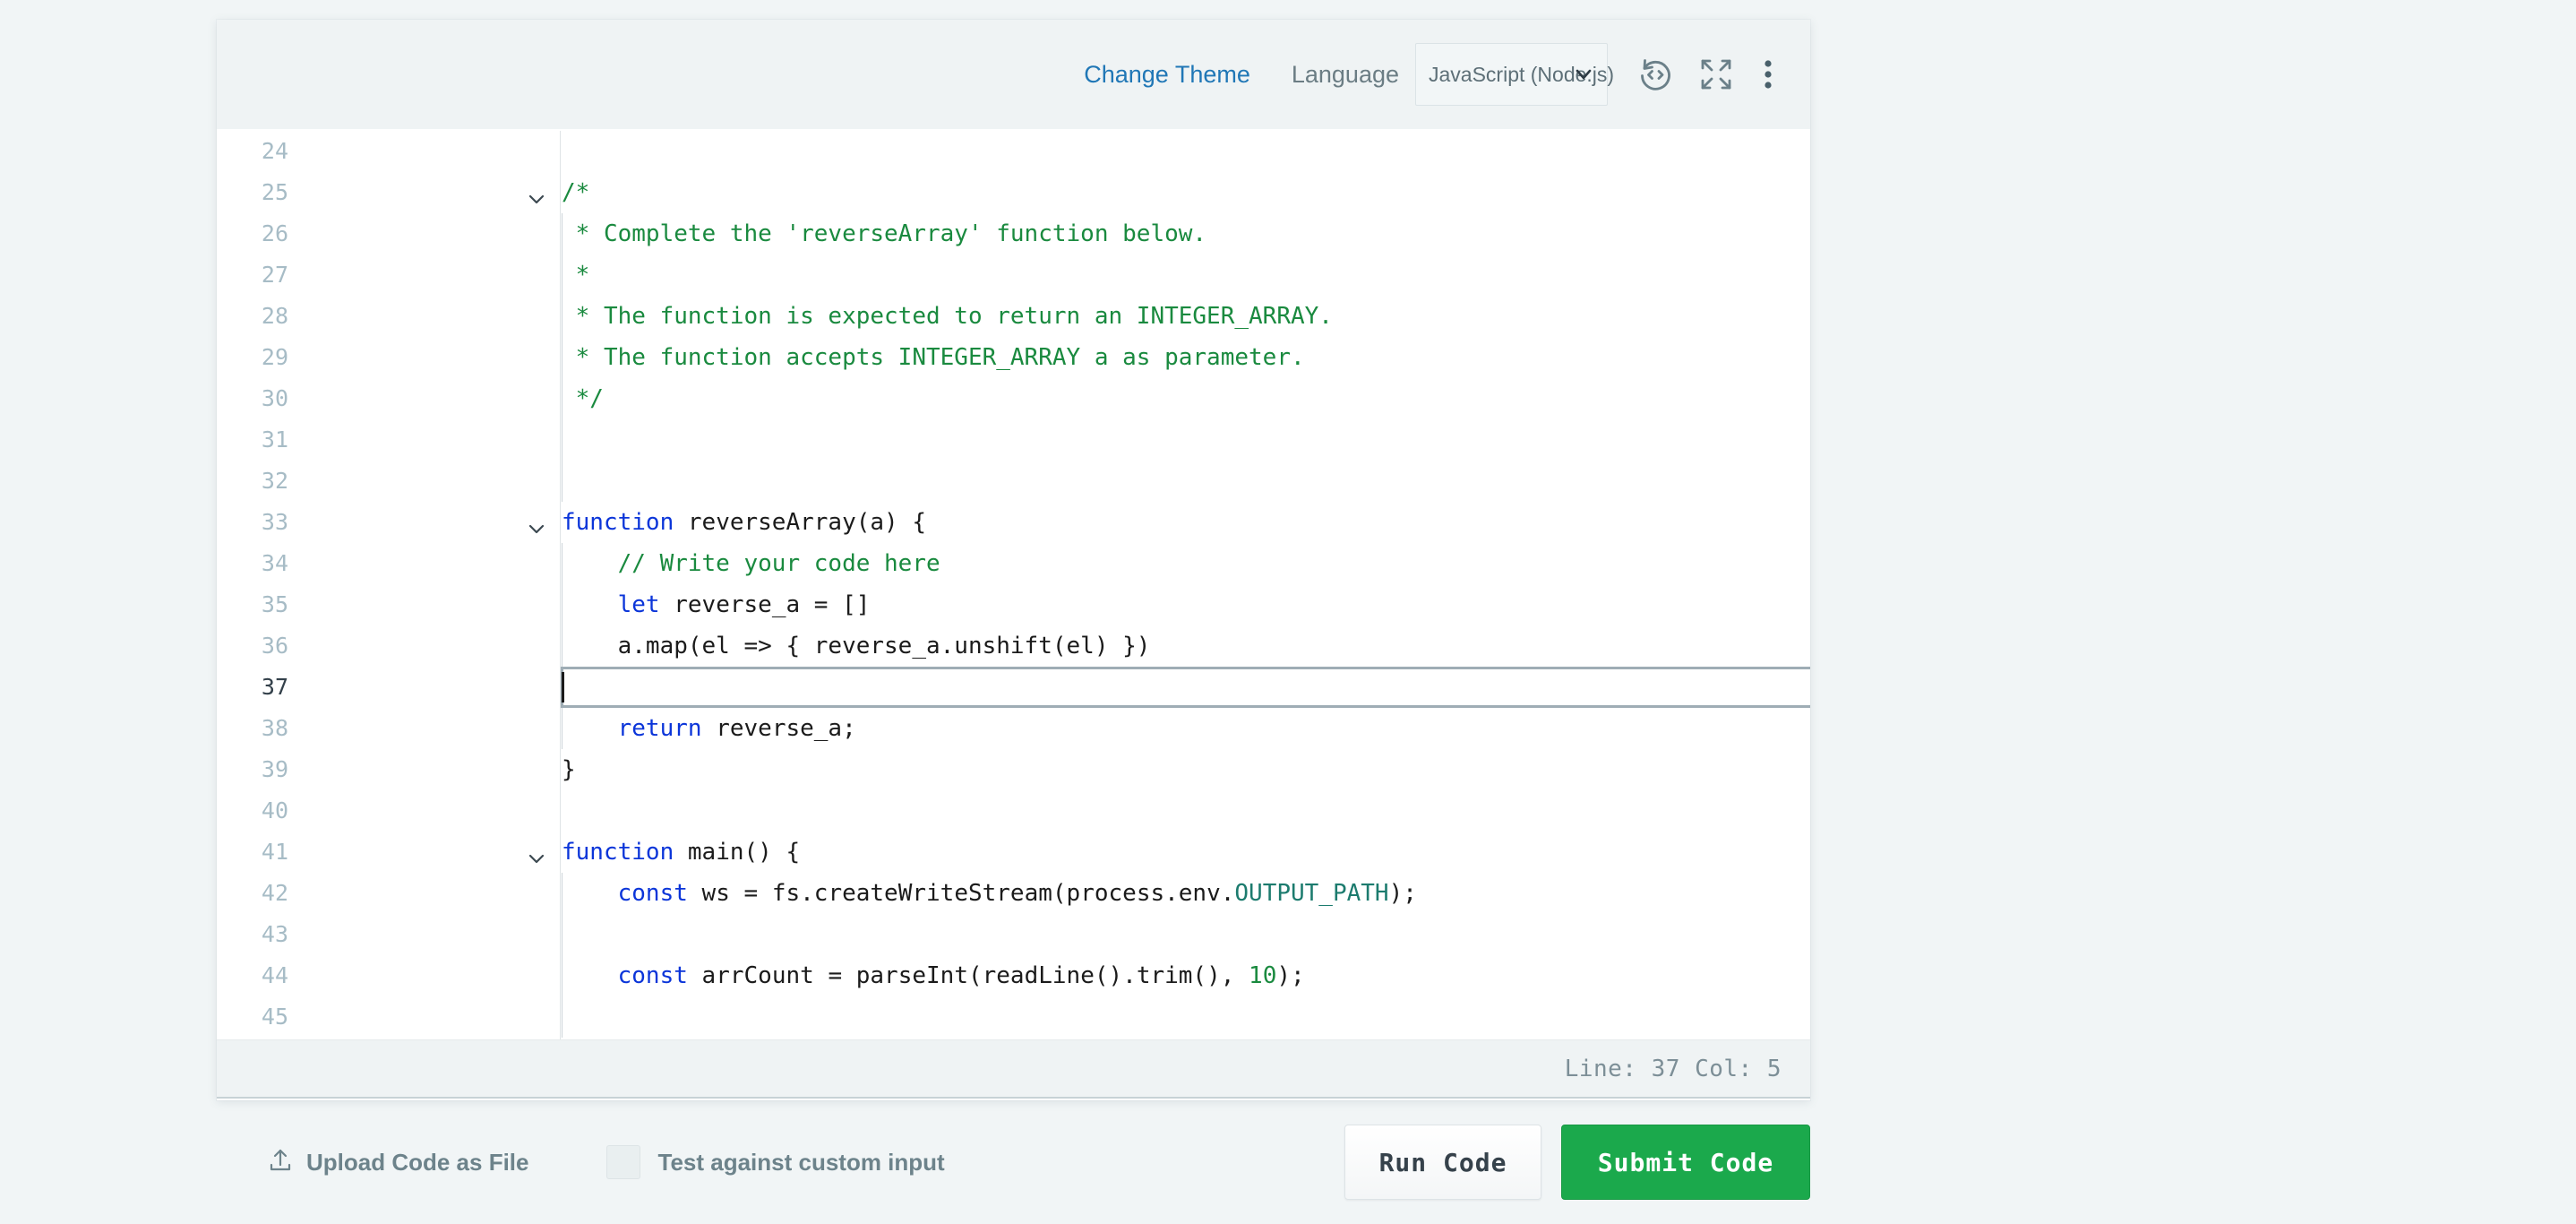 This screenshot has width=2576, height=1224. I want to click on code-line: 34 // Write your code here, so click(1013, 563).